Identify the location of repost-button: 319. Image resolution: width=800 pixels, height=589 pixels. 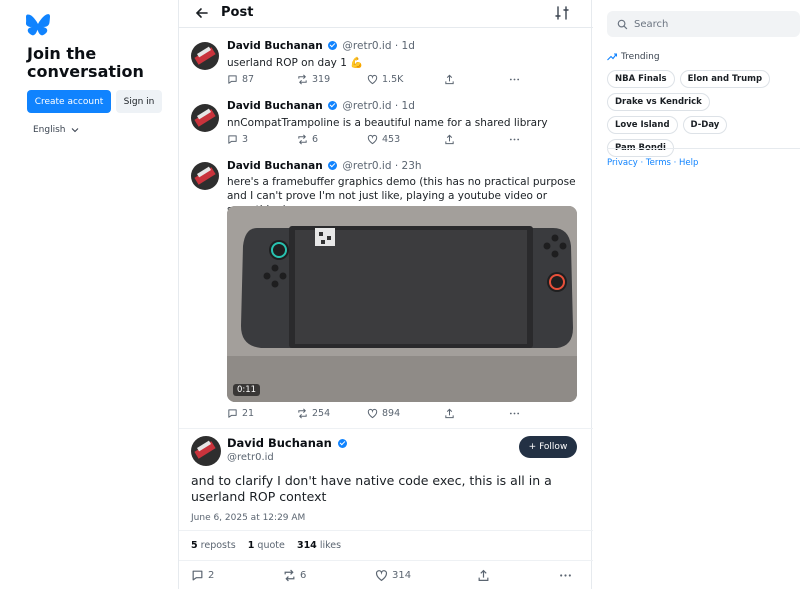
(313, 79).